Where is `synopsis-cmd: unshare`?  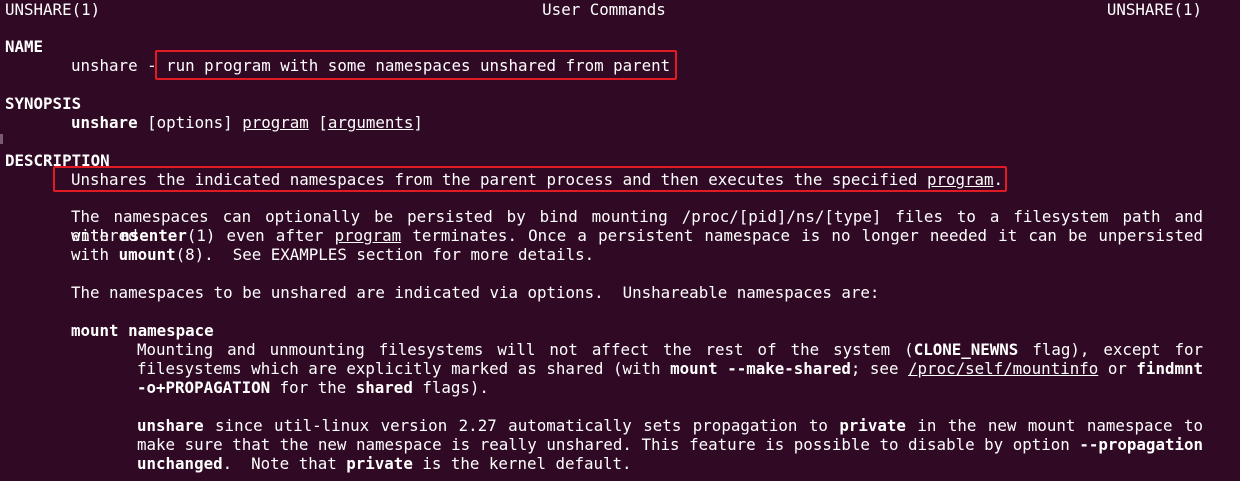 synopsis-cmd: unshare is located at coordinates (104, 122).